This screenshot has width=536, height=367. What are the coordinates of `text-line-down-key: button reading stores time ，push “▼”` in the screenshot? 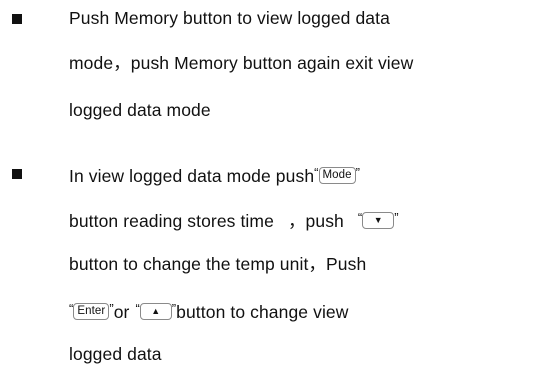 It's located at (234, 219).